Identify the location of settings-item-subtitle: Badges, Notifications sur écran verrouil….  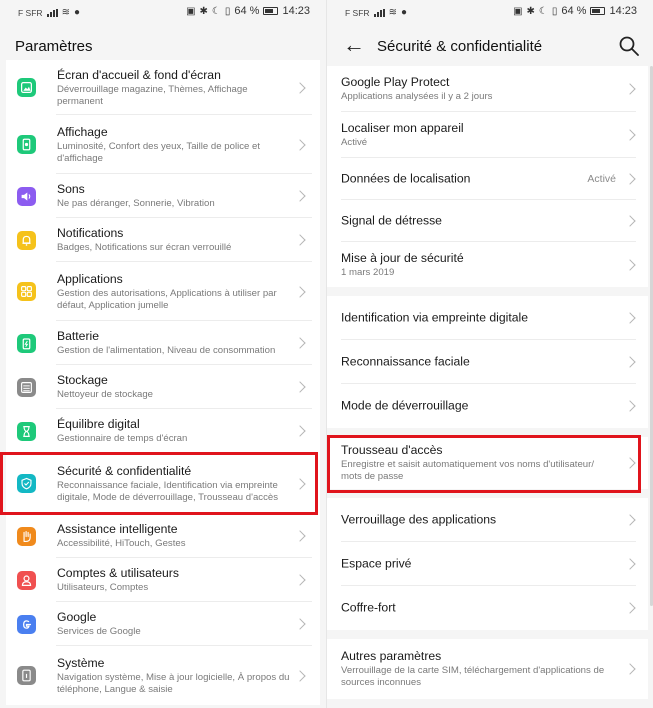
(144, 247).